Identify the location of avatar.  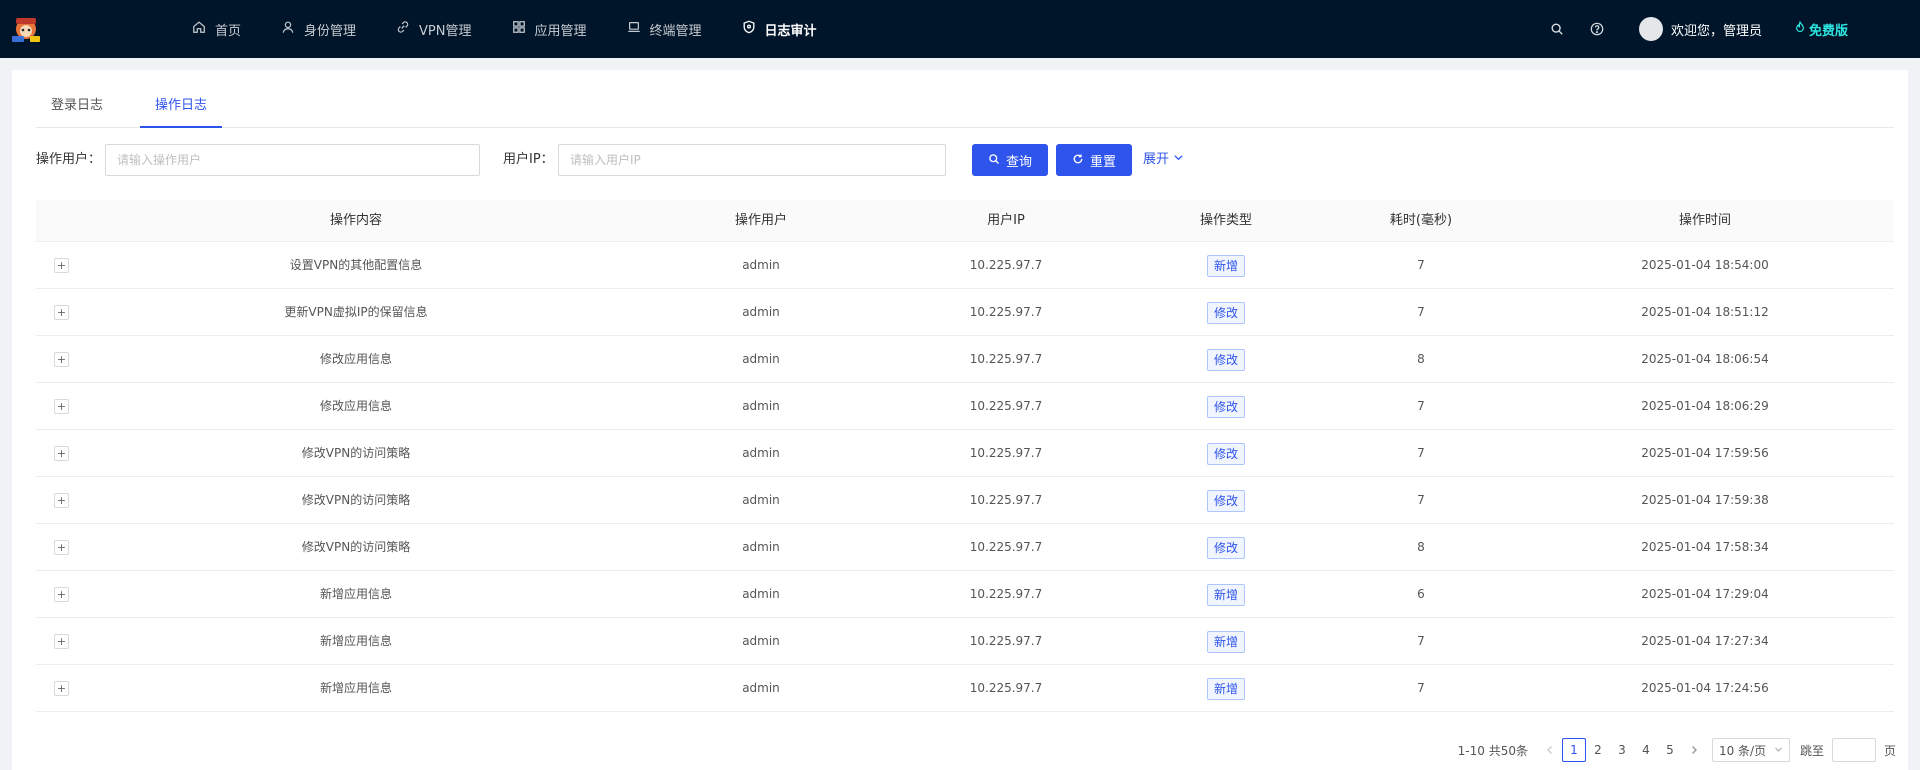
(1650, 29).